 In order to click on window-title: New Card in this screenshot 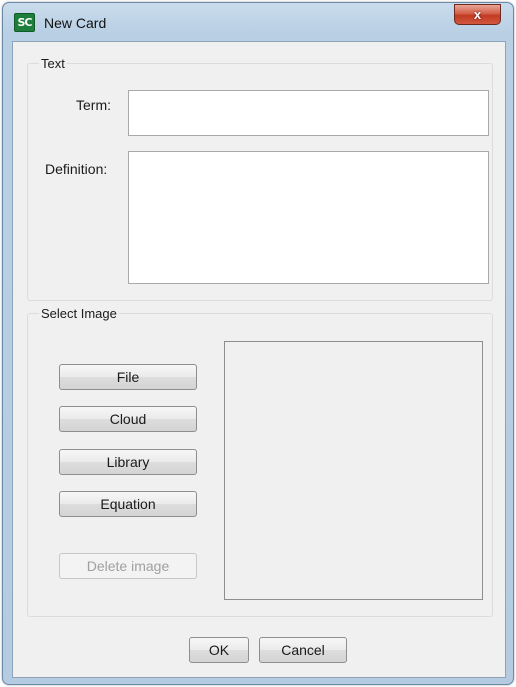, I will do `click(75, 23)`.